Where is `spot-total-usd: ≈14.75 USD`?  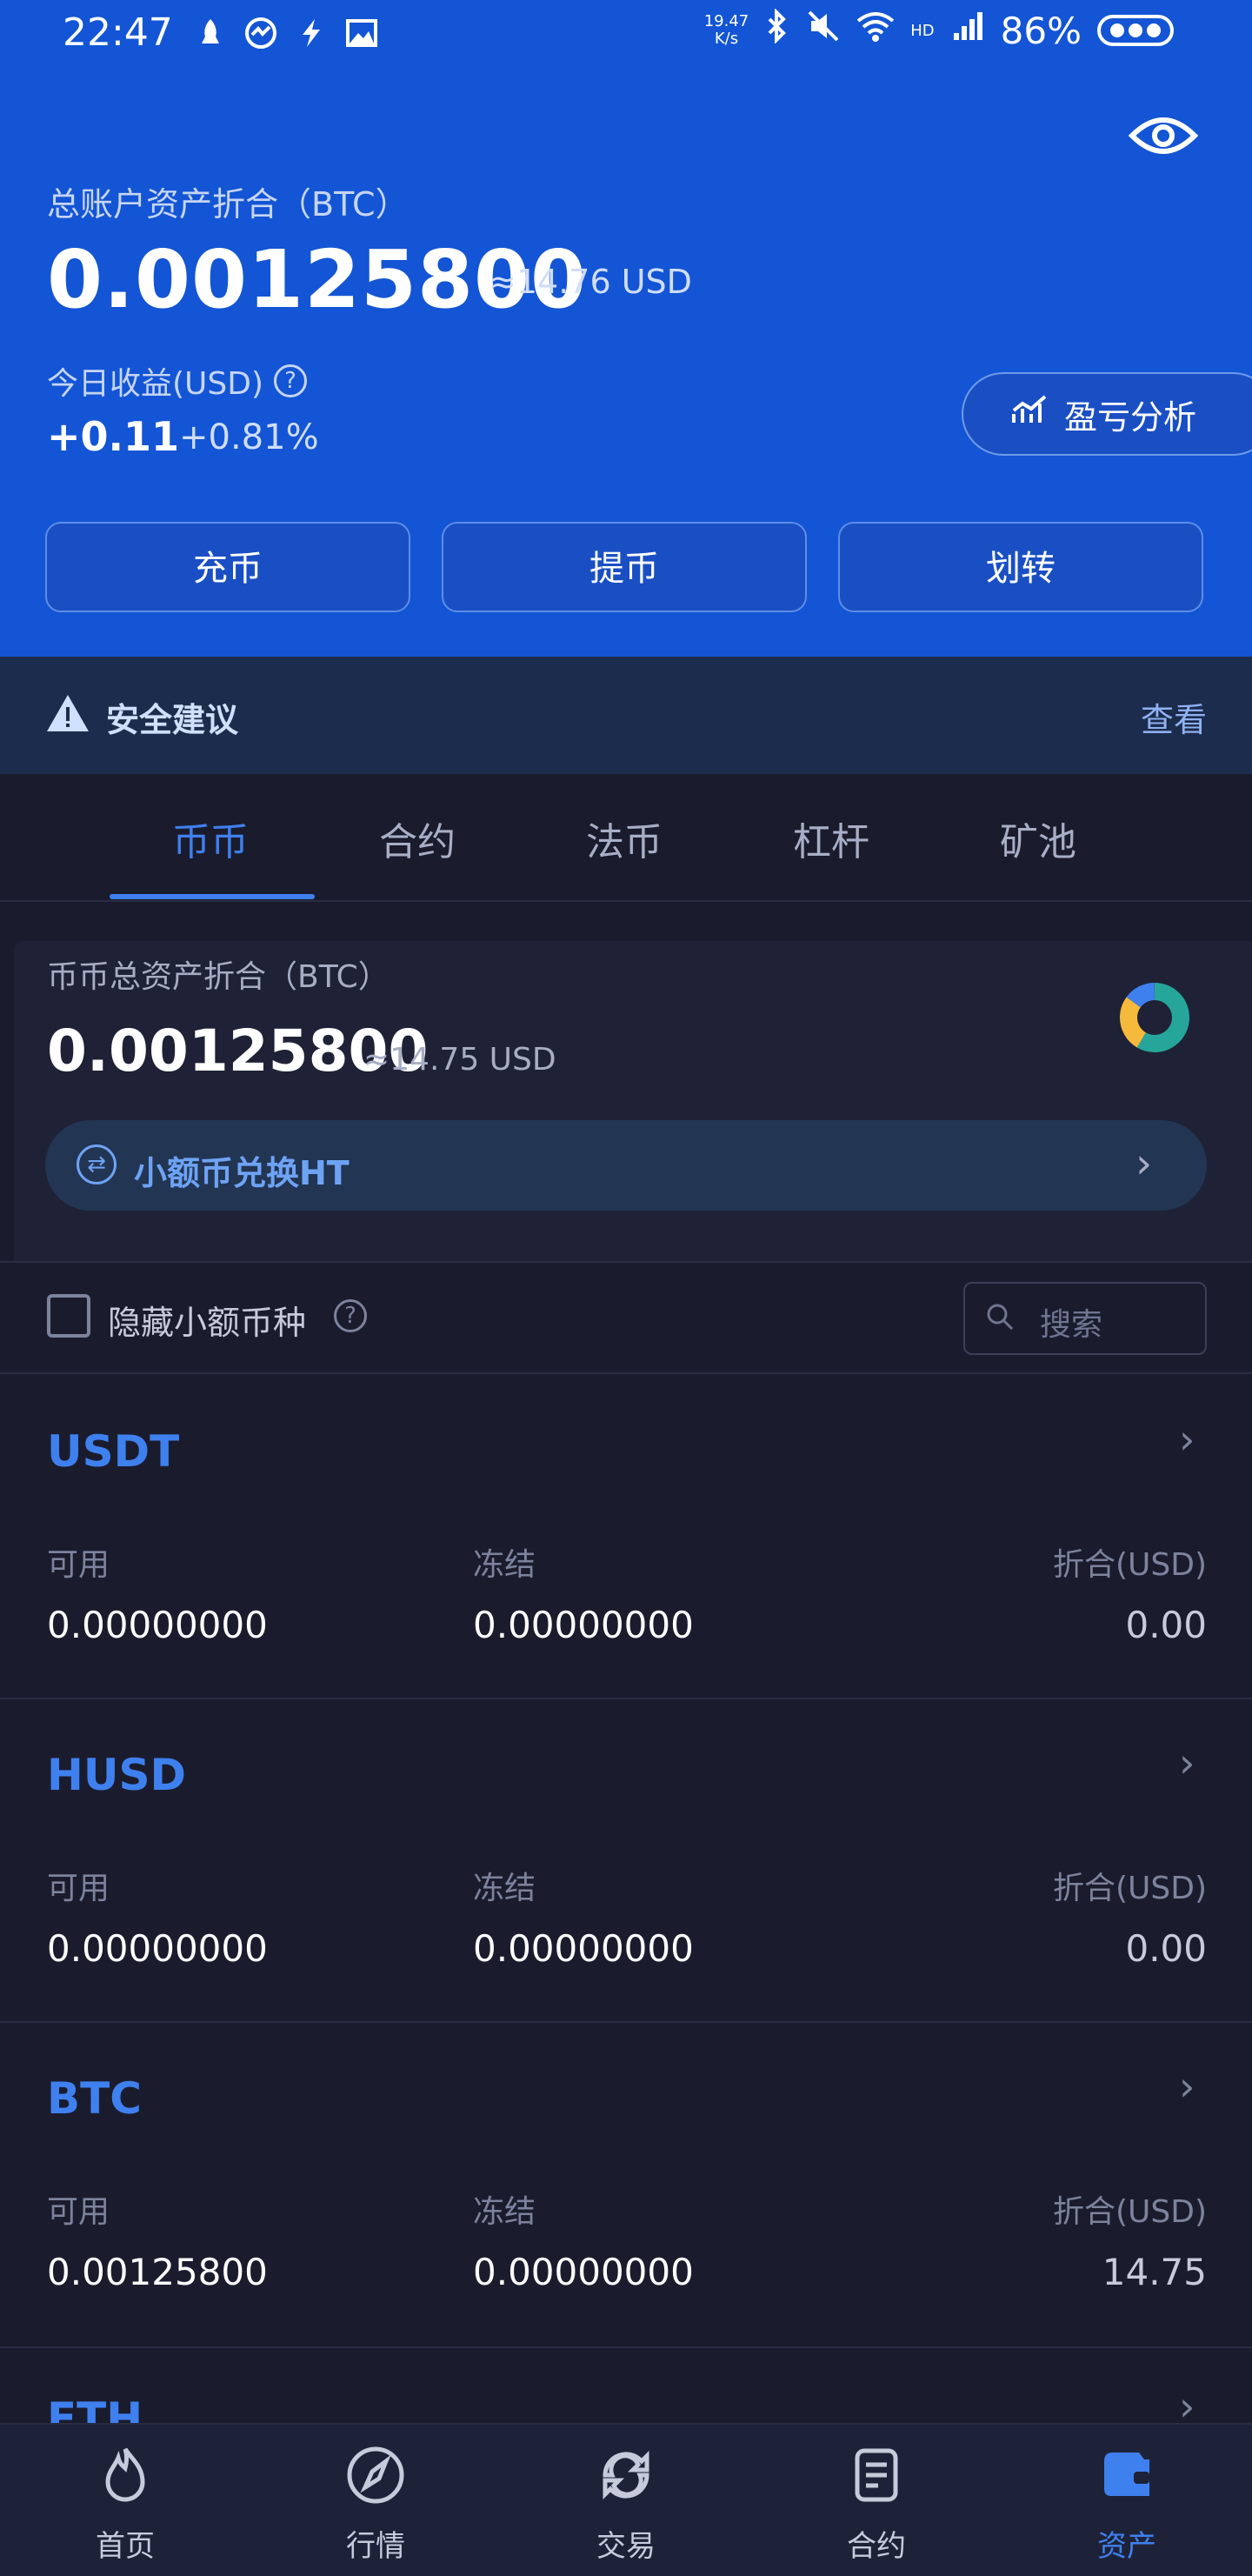 spot-total-usd: ≈14.75 USD is located at coordinates (460, 1060).